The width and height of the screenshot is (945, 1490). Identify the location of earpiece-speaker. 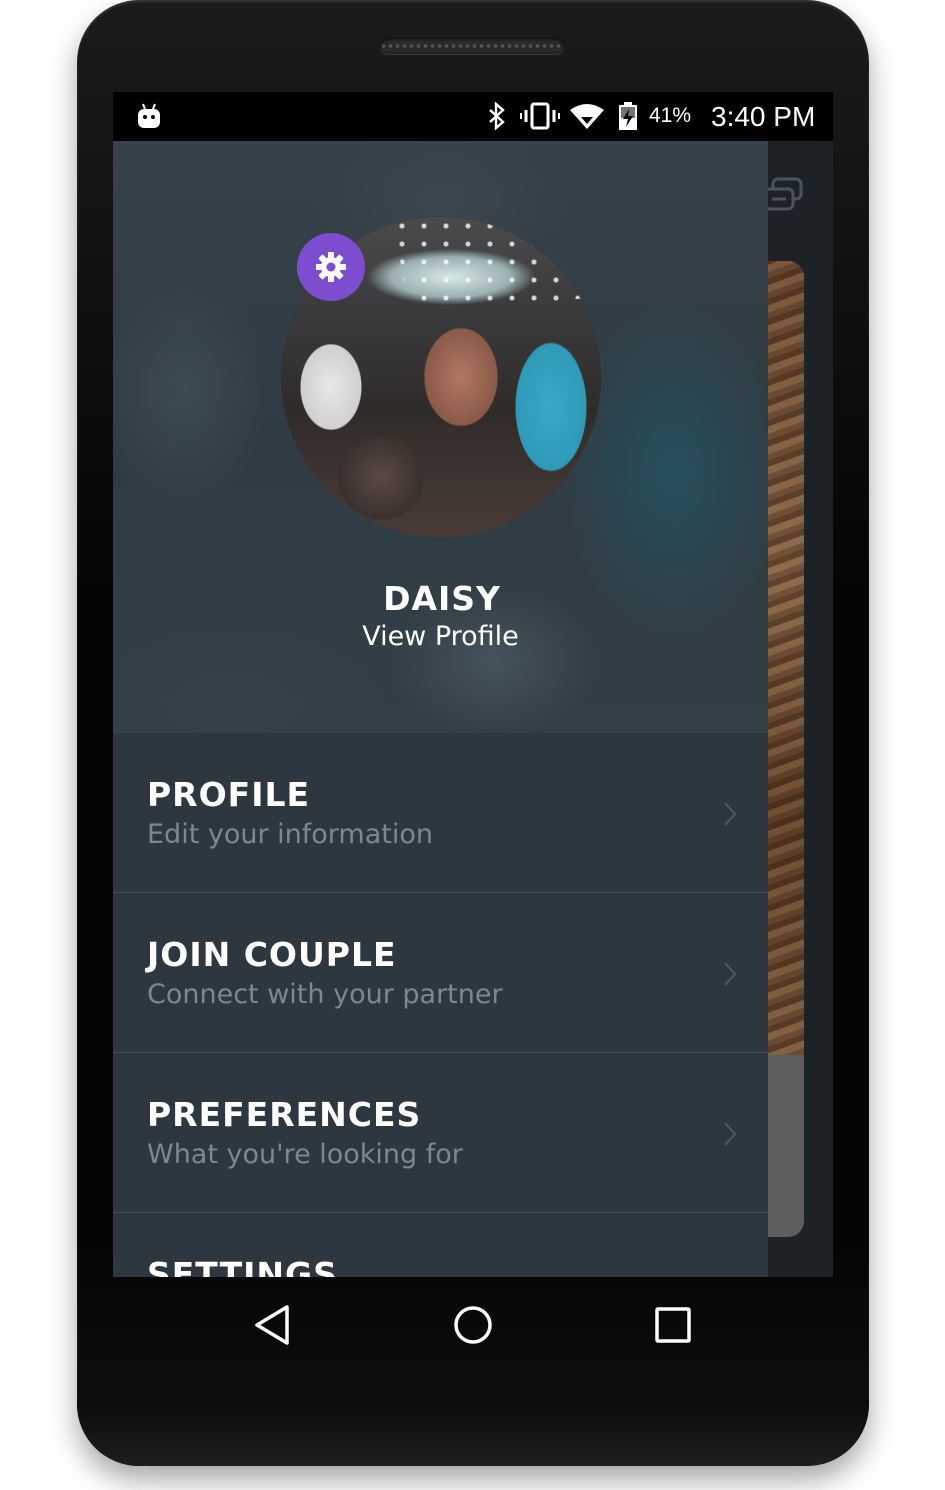
(472, 46).